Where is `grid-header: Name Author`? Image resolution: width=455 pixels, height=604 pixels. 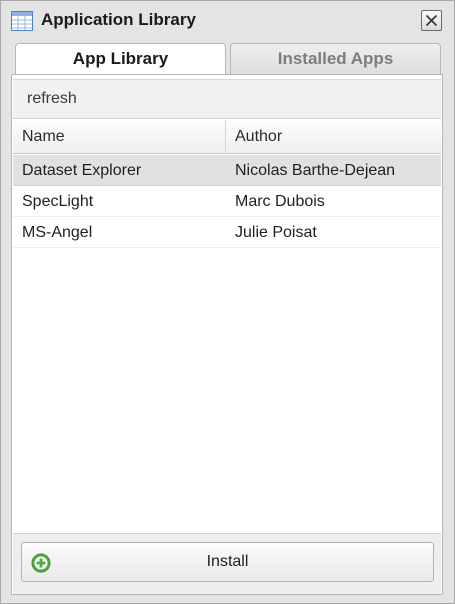 grid-header: Name Author is located at coordinates (227, 137).